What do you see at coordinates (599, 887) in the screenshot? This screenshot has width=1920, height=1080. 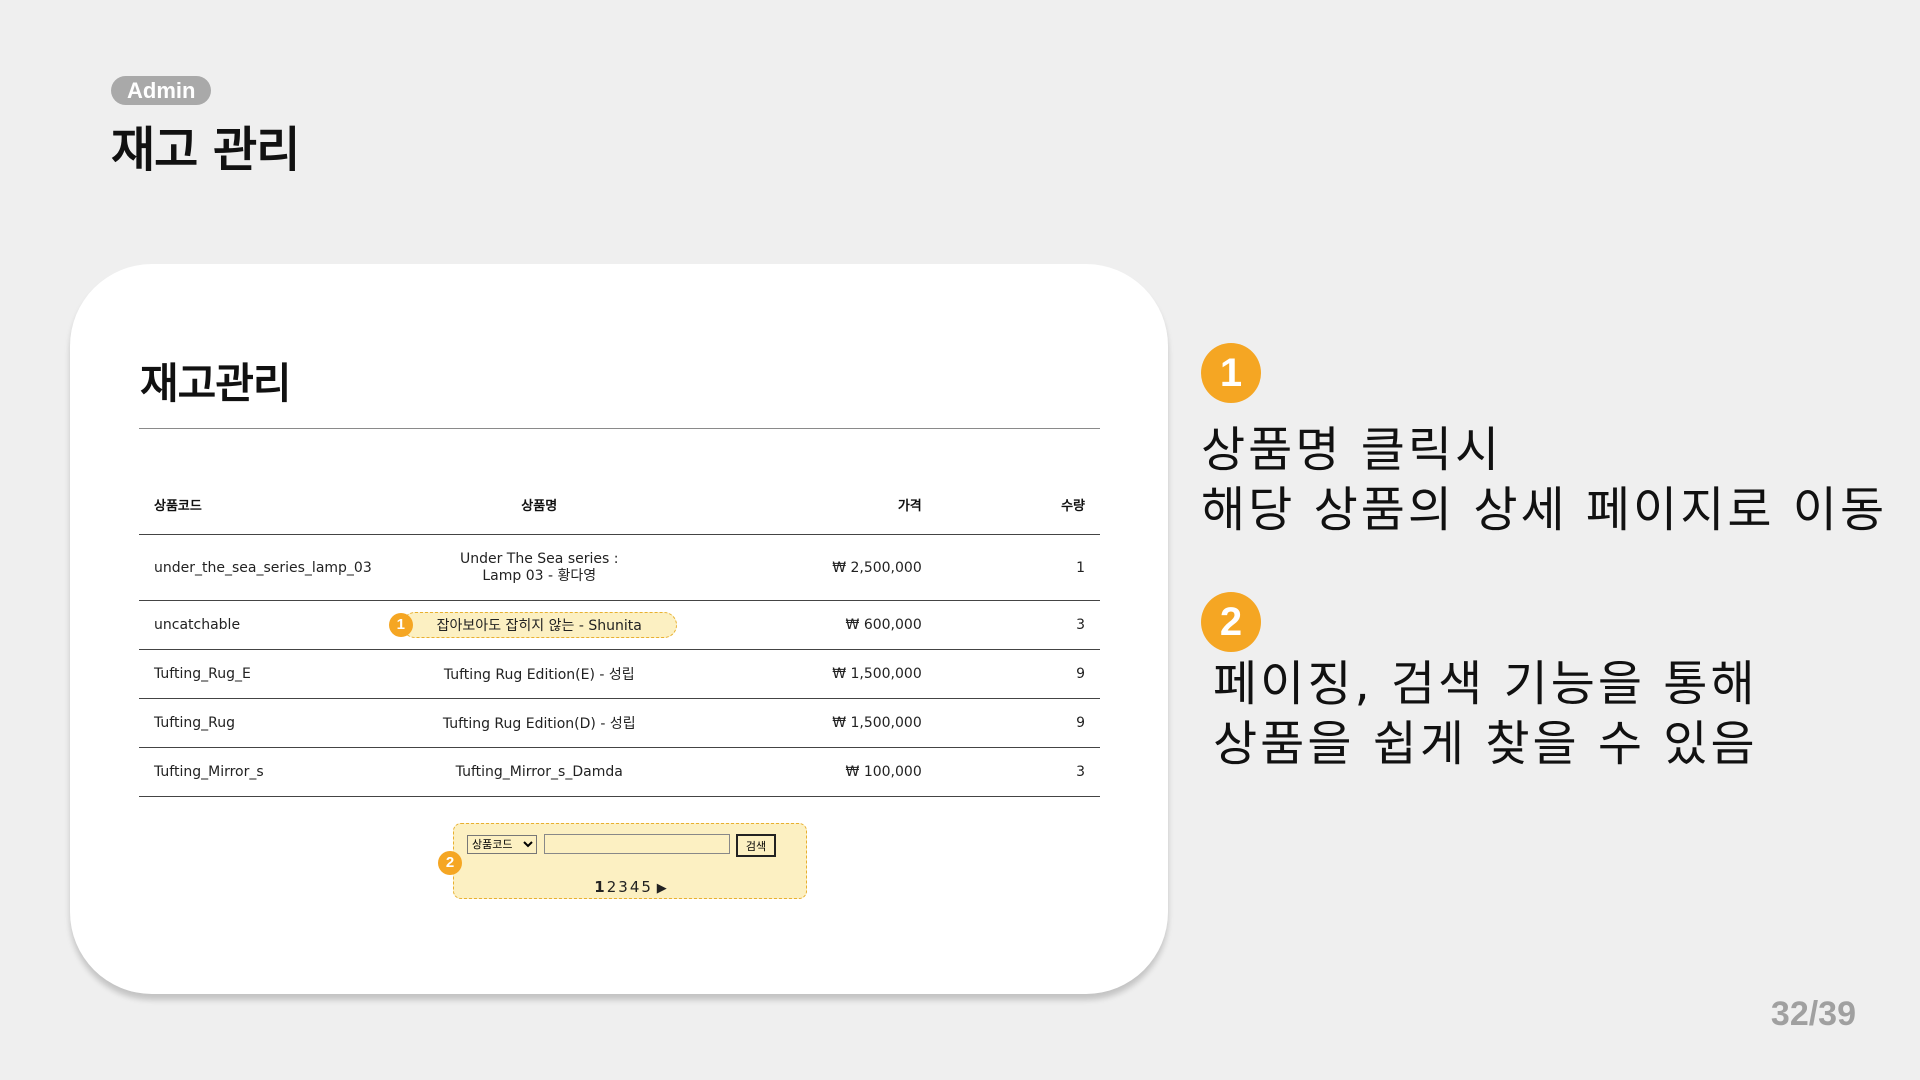 I see `page-link-1: 1` at bounding box center [599, 887].